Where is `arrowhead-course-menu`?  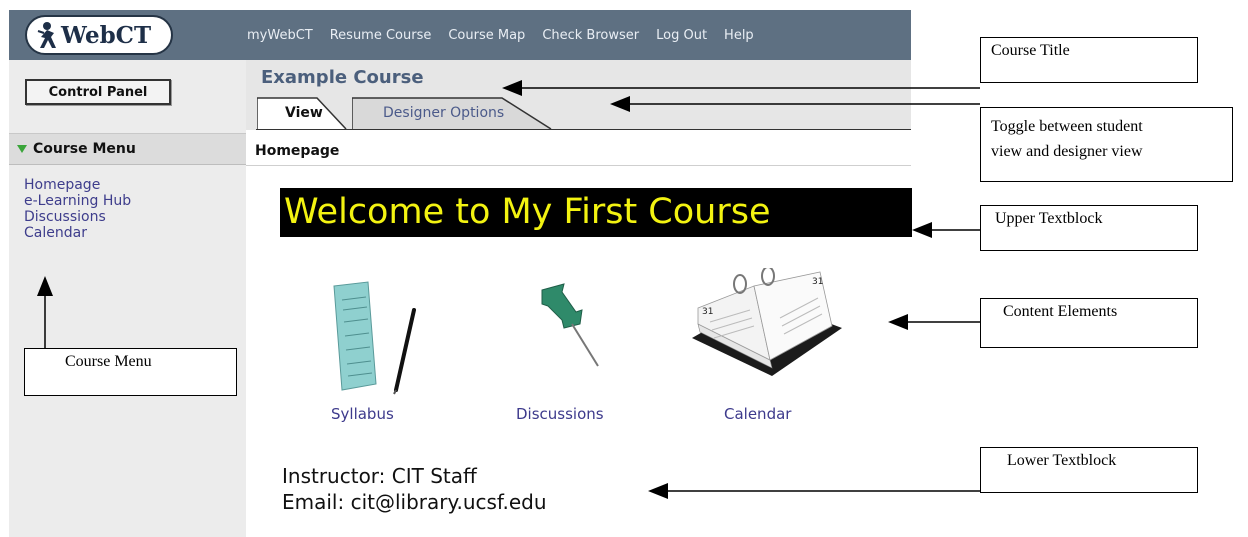 arrowhead-course-menu is located at coordinates (45, 286).